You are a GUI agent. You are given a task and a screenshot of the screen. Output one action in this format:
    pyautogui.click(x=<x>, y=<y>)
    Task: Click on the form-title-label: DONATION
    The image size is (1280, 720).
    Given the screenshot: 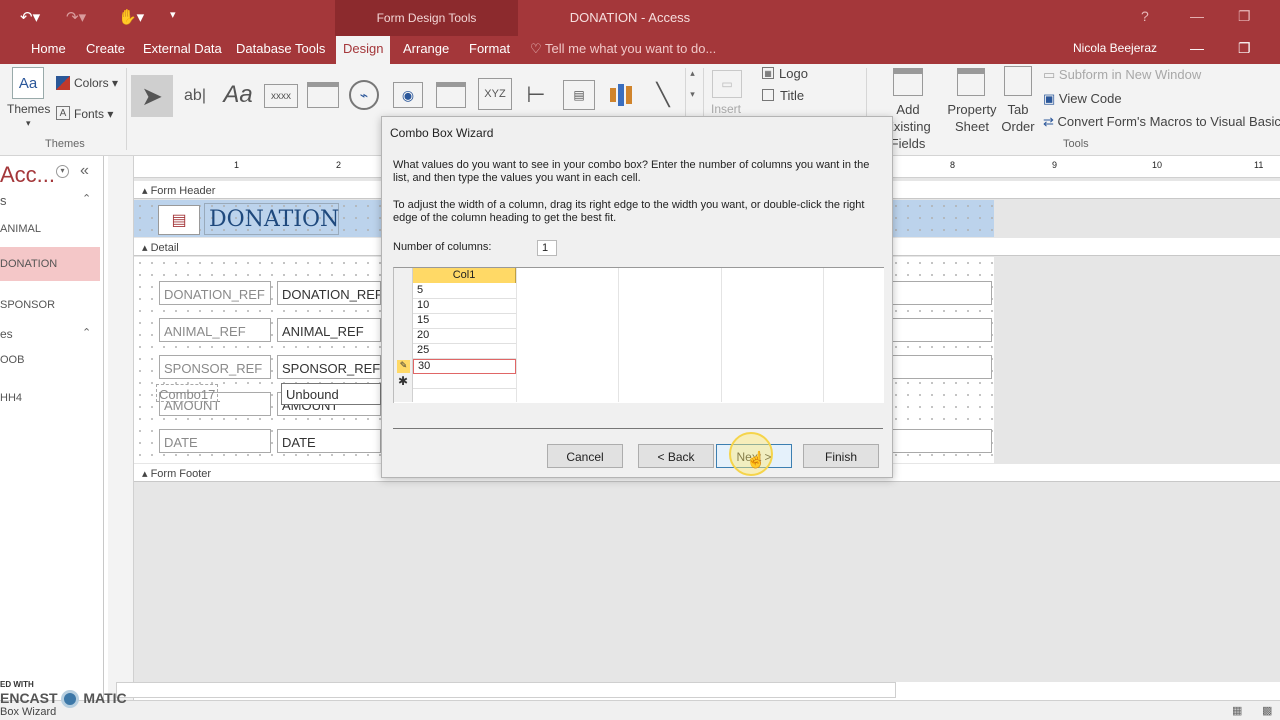 What is the action you would take?
    pyautogui.click(x=271, y=219)
    